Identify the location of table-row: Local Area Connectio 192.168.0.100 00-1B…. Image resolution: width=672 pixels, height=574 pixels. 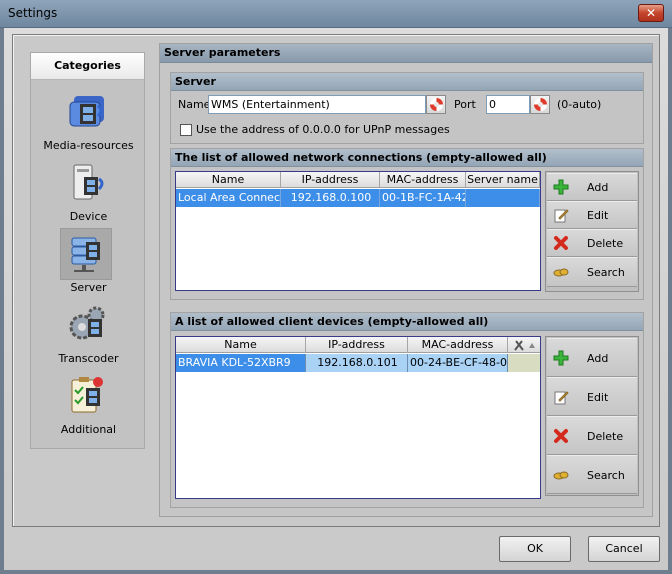
(358, 198).